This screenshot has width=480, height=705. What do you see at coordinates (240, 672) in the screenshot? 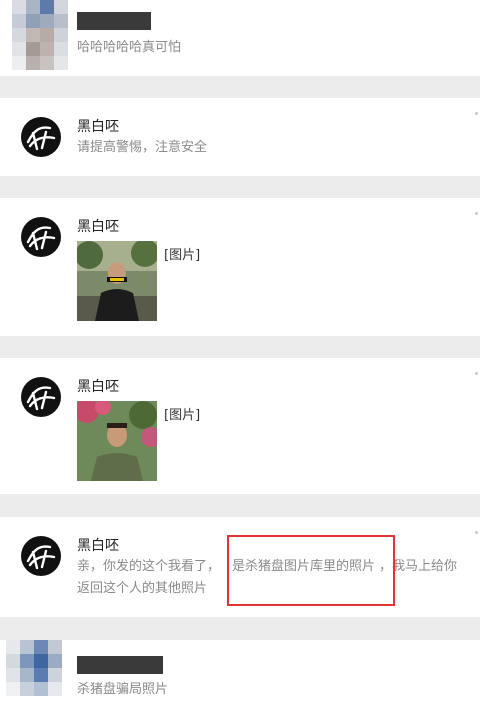
I see `message-card: 杀猪盘骗局照片` at bounding box center [240, 672].